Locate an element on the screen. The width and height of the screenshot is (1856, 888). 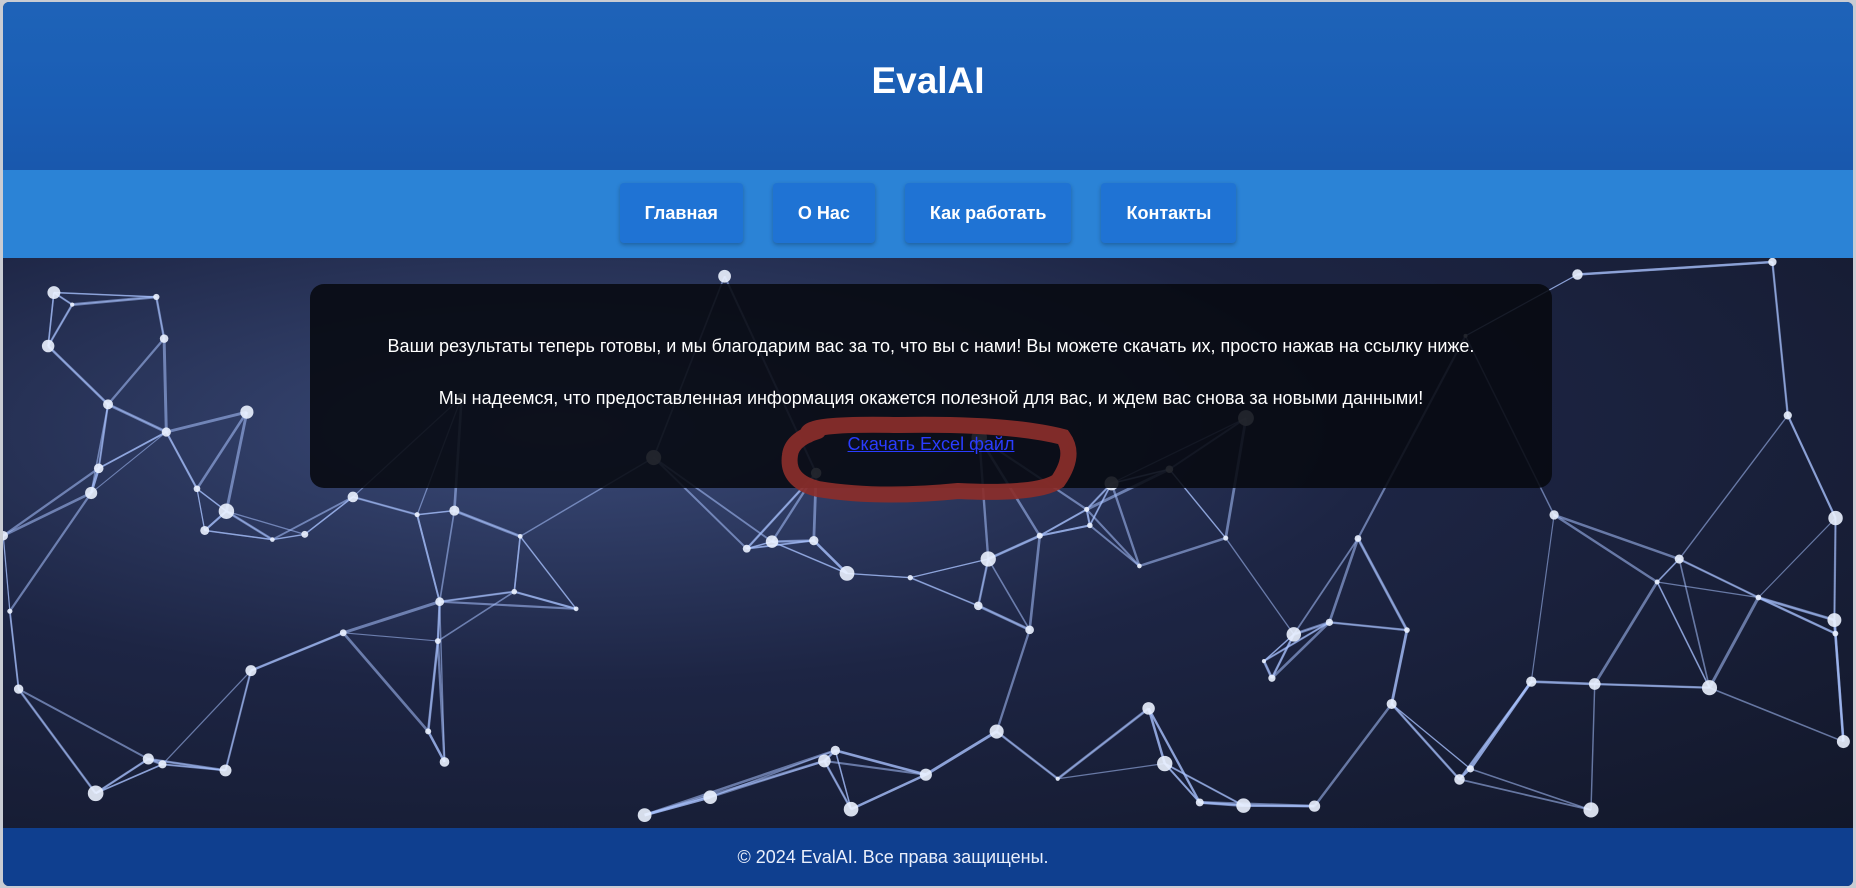
nav-about-button: О Нас is located at coordinates (823, 213).